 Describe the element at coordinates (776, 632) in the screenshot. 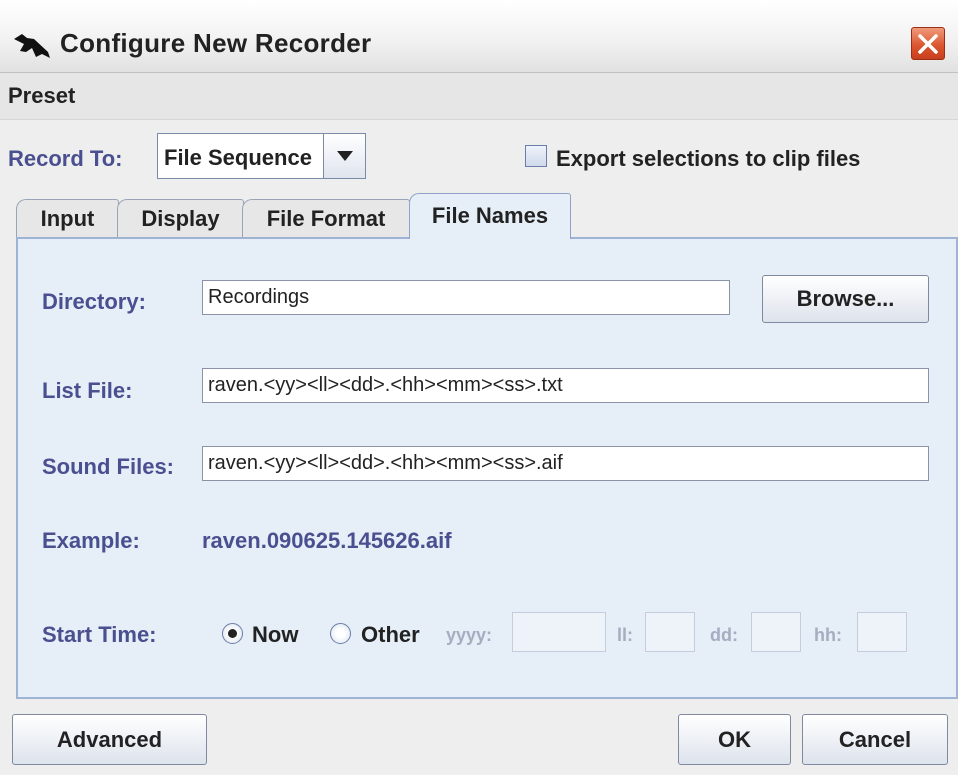

I see `dd-field` at that location.